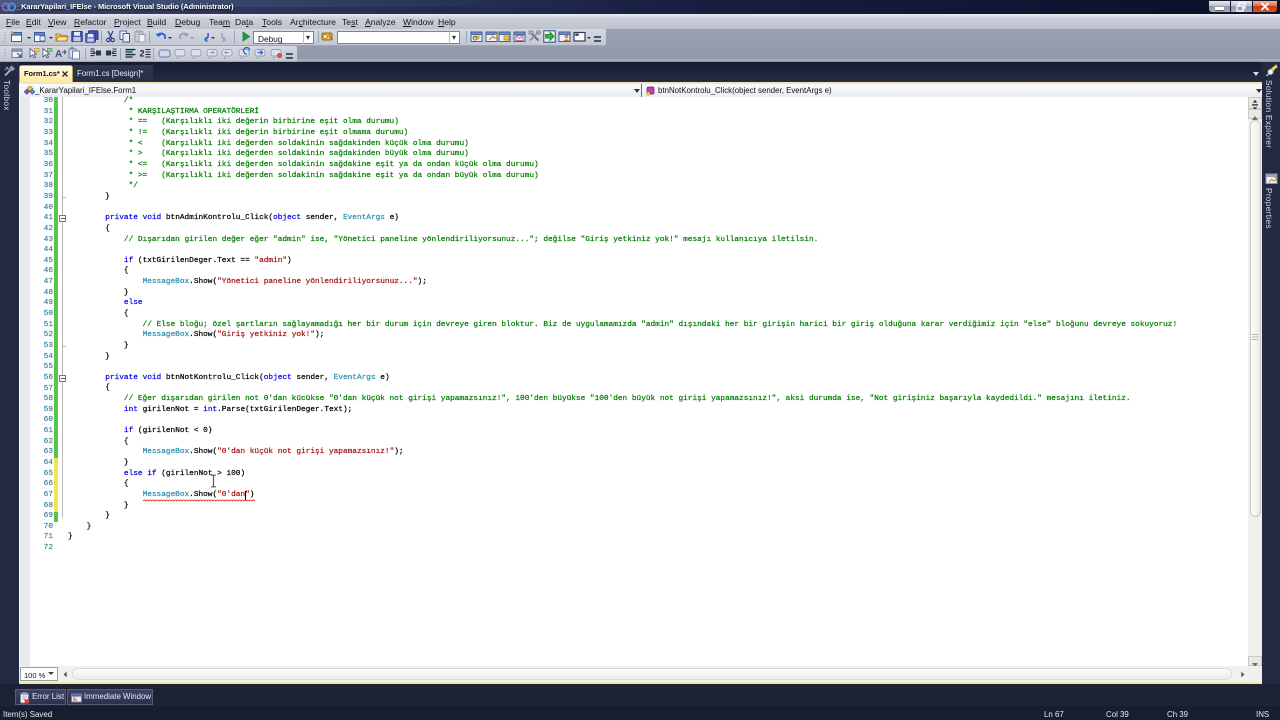  Describe the element at coordinates (58, 54) in the screenshot. I see `svg-text: A` at that location.